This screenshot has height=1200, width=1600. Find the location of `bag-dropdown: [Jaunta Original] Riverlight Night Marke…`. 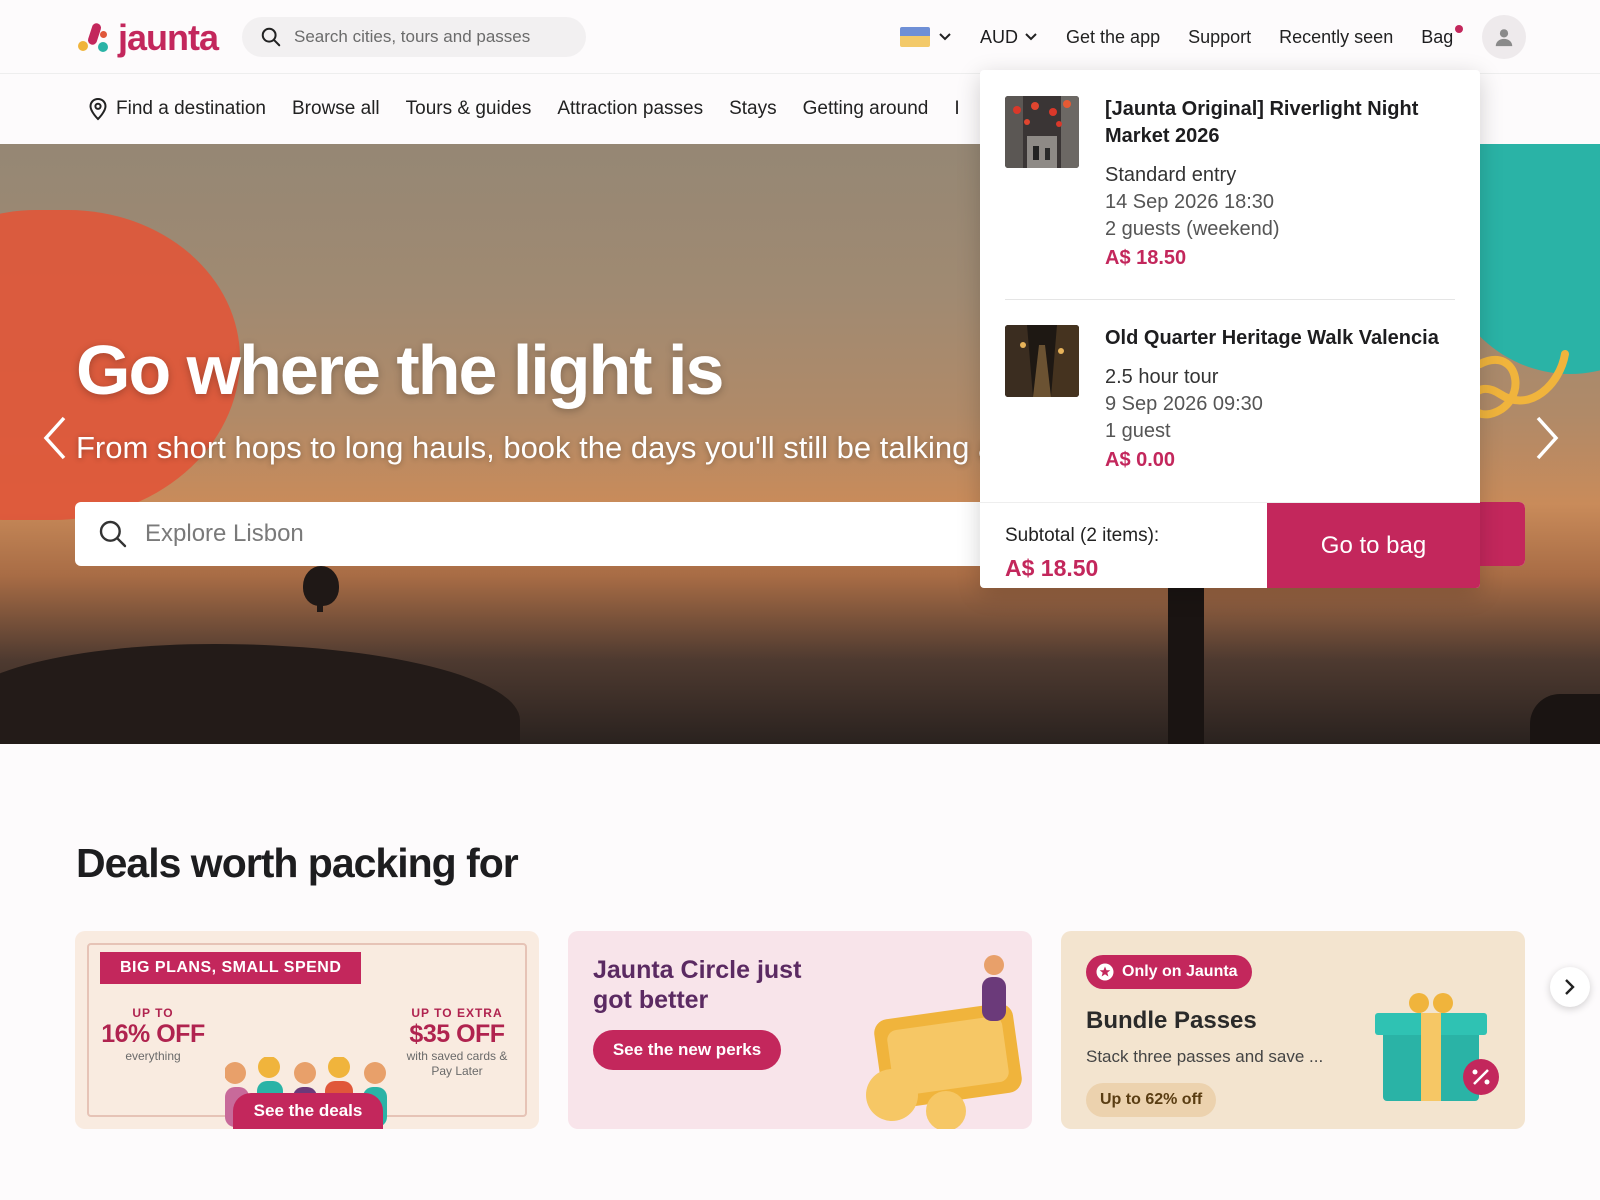

bag-dropdown: [Jaunta Original] Riverlight Night Marke… is located at coordinates (1230, 329).